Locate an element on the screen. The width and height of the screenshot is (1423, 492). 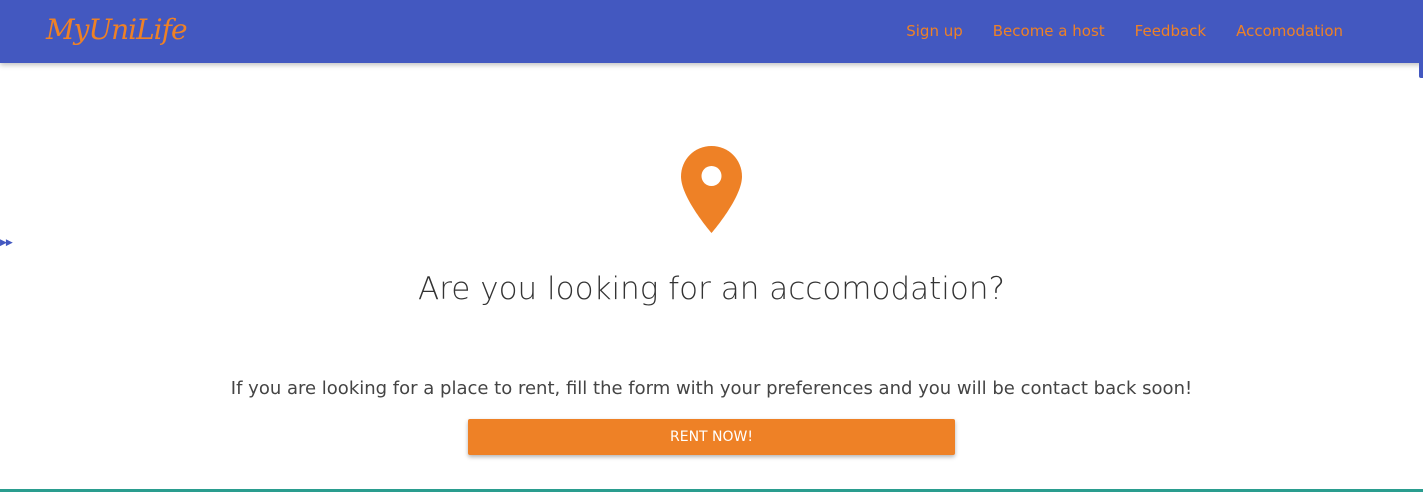
double-play-icon: ▶▶ is located at coordinates (6, 243).